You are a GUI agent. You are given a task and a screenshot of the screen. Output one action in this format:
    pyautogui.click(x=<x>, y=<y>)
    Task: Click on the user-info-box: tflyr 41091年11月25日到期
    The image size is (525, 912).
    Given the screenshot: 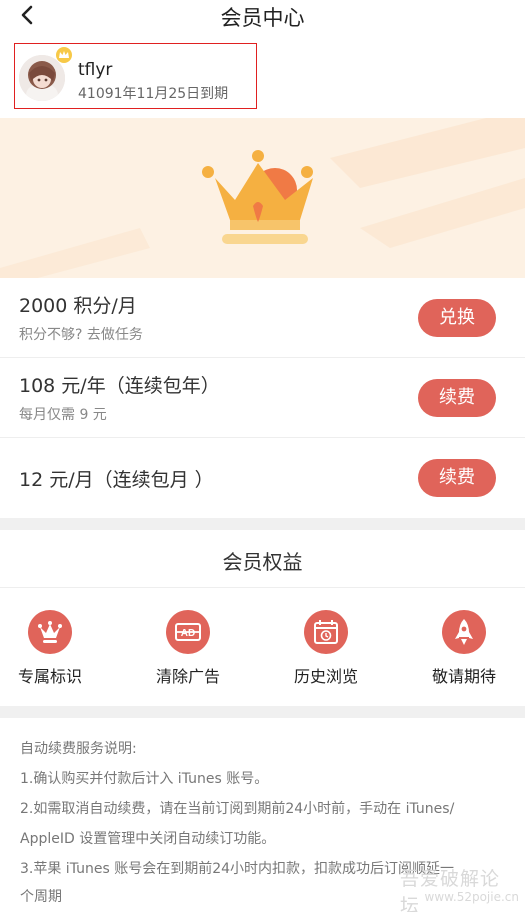 What is the action you would take?
    pyautogui.click(x=135, y=76)
    